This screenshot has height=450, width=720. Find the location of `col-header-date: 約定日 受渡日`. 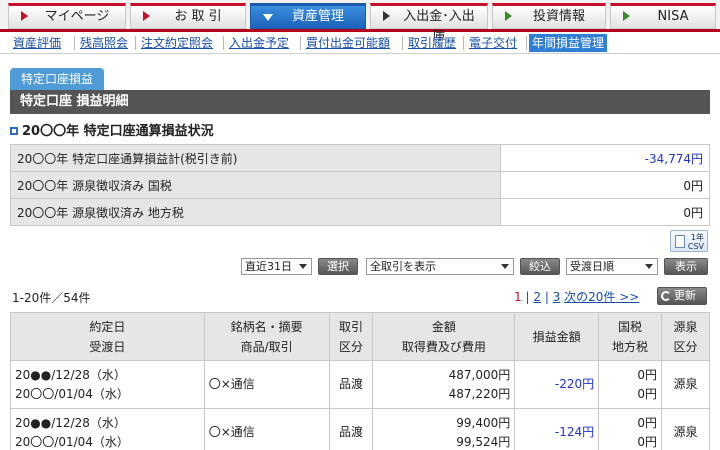

col-header-date: 約定日 受渡日 is located at coordinates (107, 336).